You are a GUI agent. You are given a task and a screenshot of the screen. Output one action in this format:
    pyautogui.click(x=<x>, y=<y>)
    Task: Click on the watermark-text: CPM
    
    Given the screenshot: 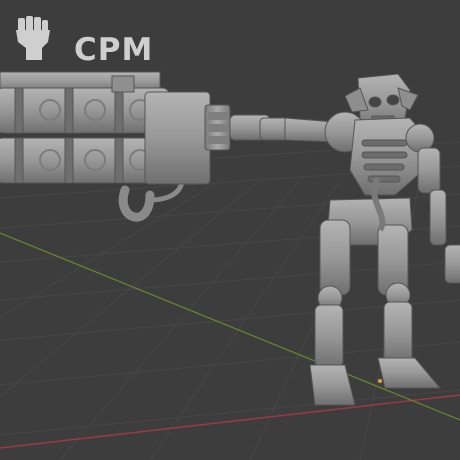 What is the action you would take?
    pyautogui.click(x=114, y=50)
    